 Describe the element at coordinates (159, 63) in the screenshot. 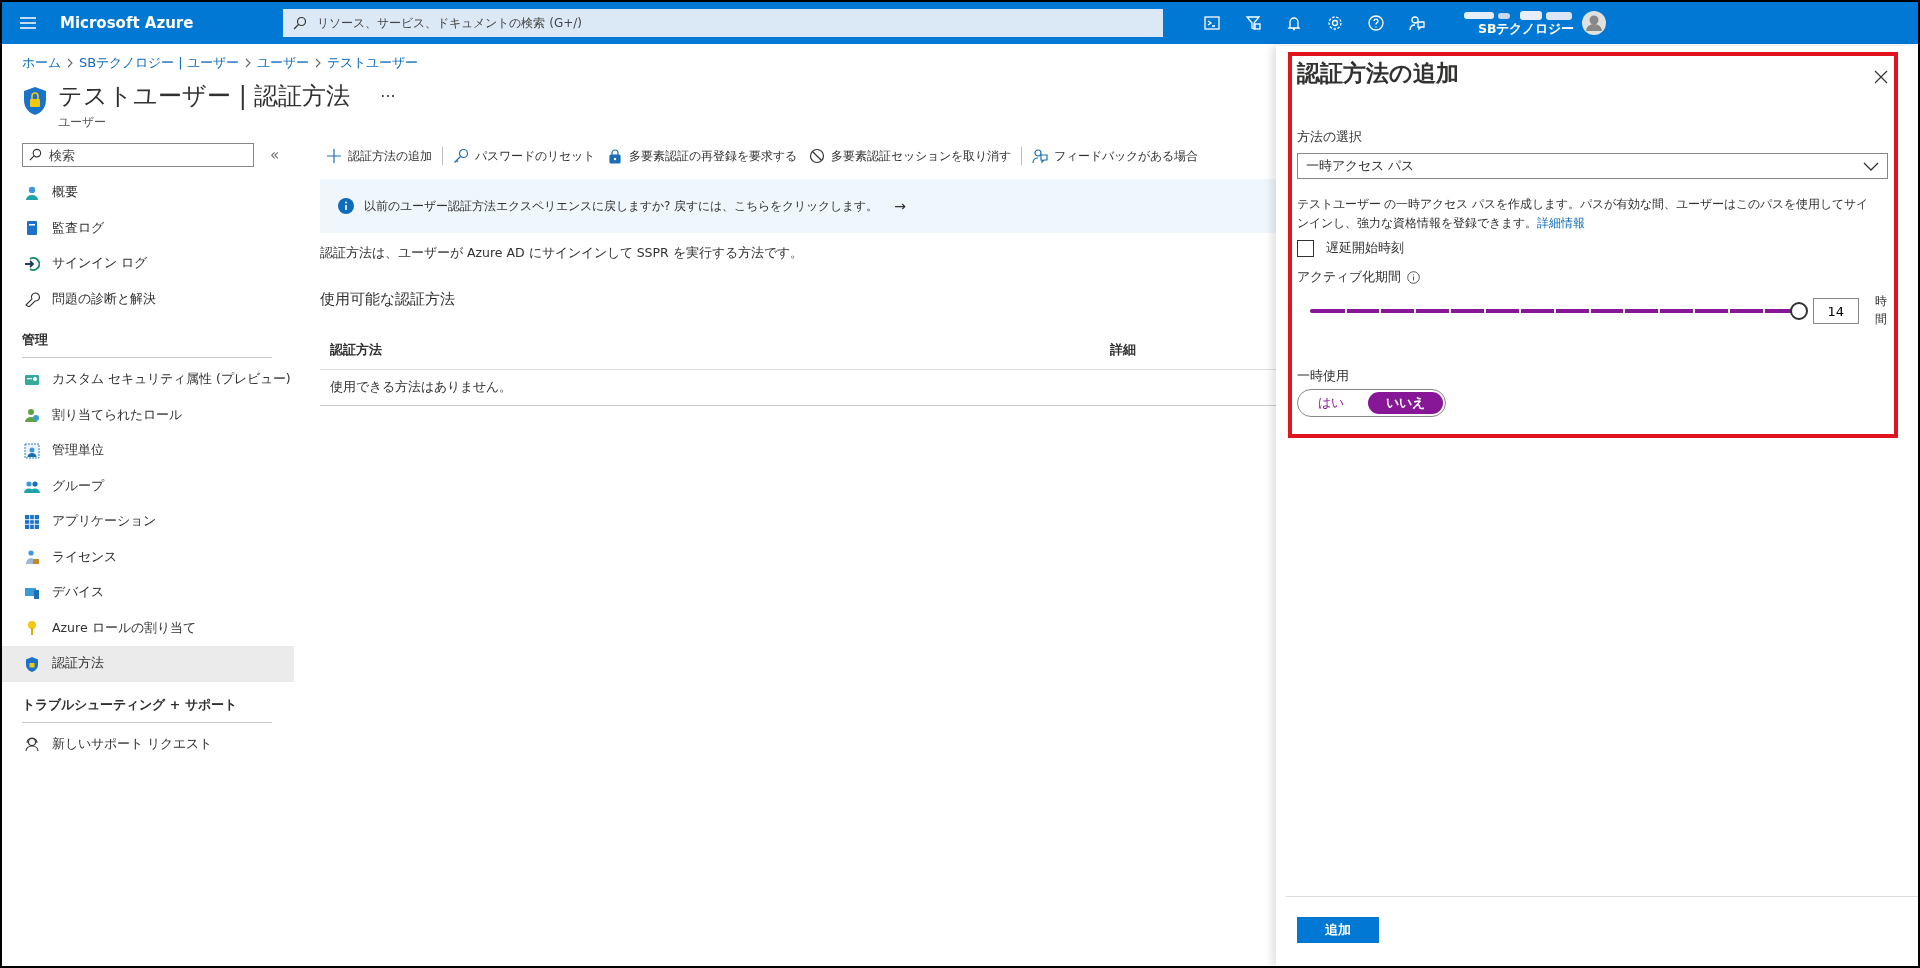

I see `breadcrumb-link: SBテクノロジー | ユーザー` at that location.